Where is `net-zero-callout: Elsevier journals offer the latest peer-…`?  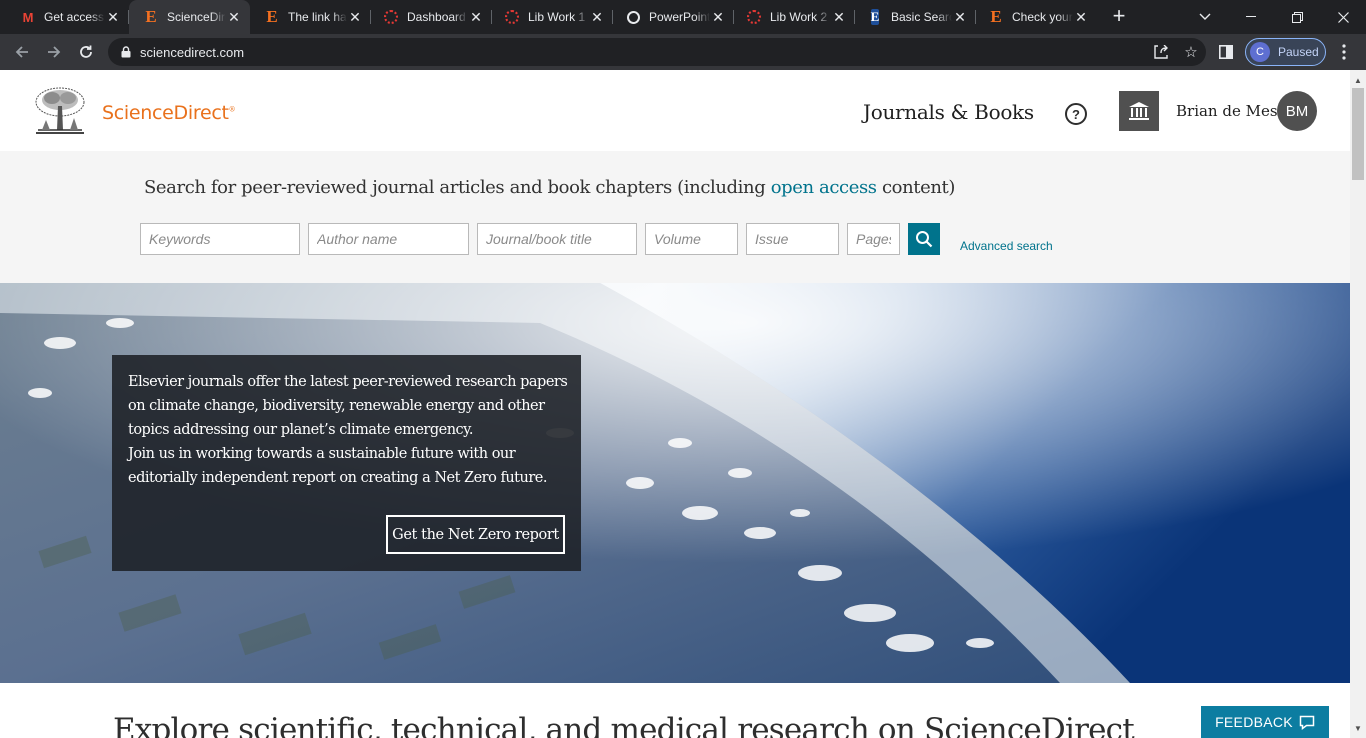
net-zero-callout: Elsevier journals offer the latest peer-… is located at coordinates (346, 463).